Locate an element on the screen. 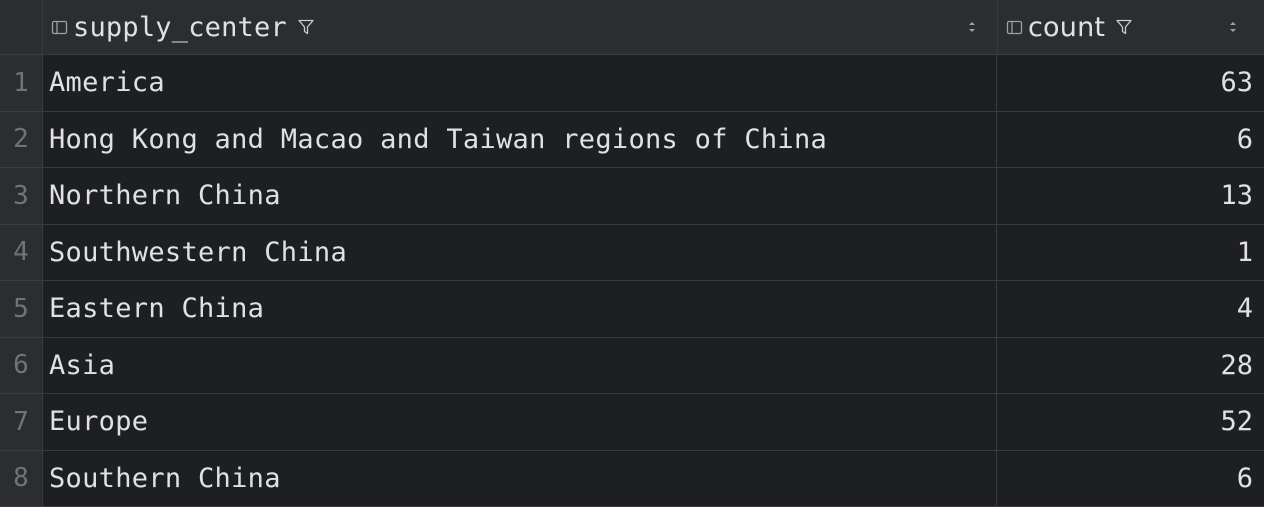  cell-supply-center: Southwestern China is located at coordinates (520, 253).